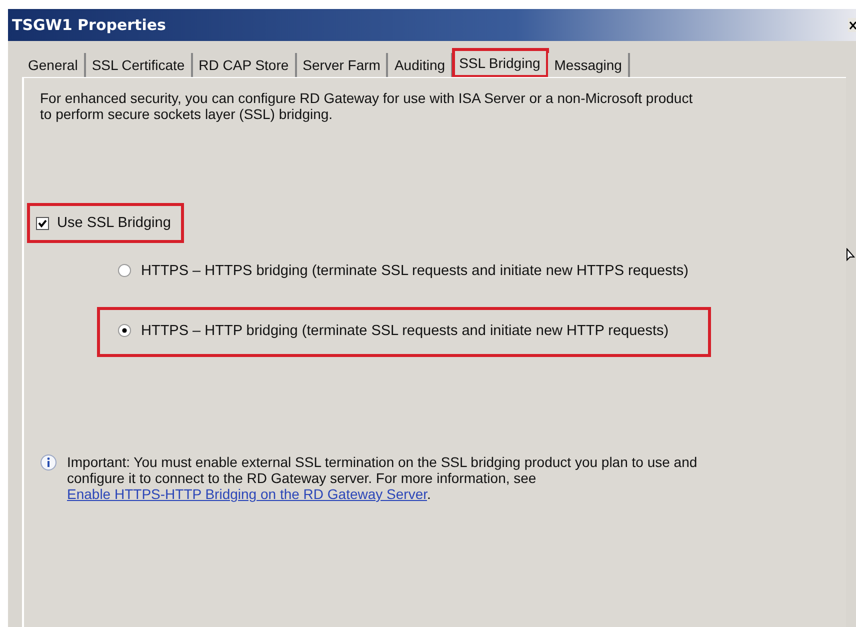 Image resolution: width=856 pixels, height=627 pixels. I want to click on tab: Messaging, so click(589, 65).